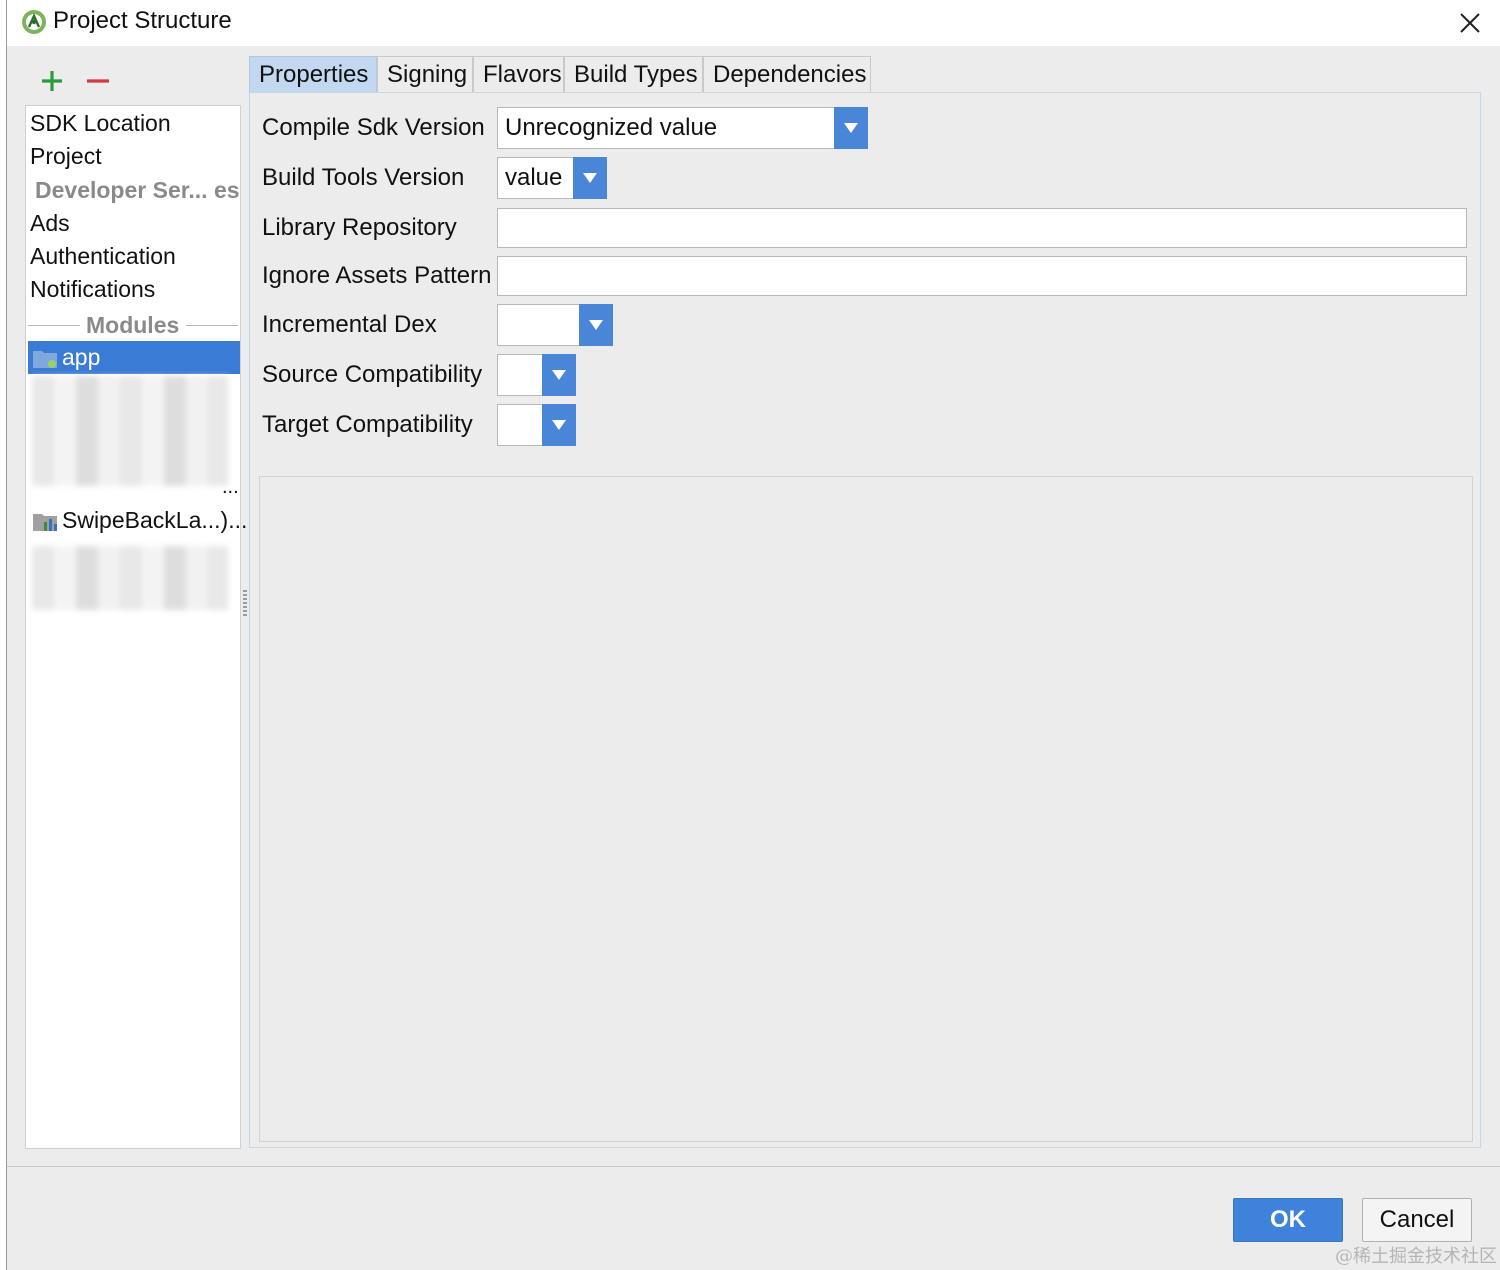  Describe the element at coordinates (133, 256) in the screenshot. I see `sidebar-item-authentication: Authentication` at that location.